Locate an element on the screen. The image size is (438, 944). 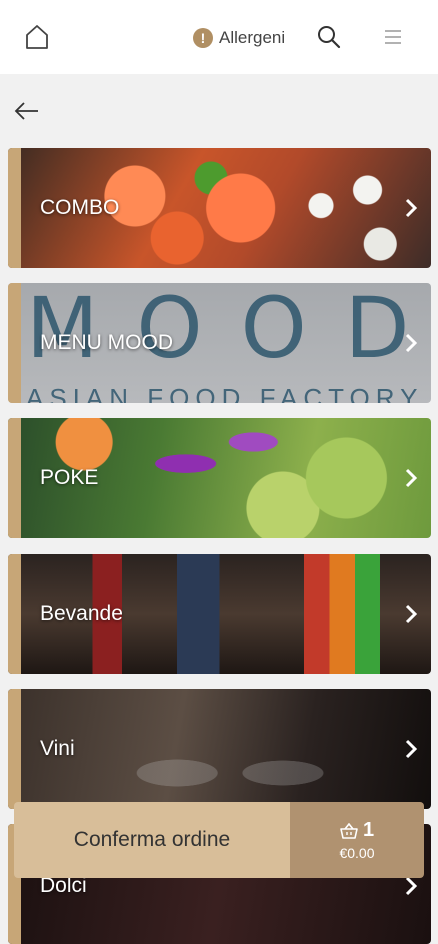
category-label: COMBO is located at coordinates (80, 207).